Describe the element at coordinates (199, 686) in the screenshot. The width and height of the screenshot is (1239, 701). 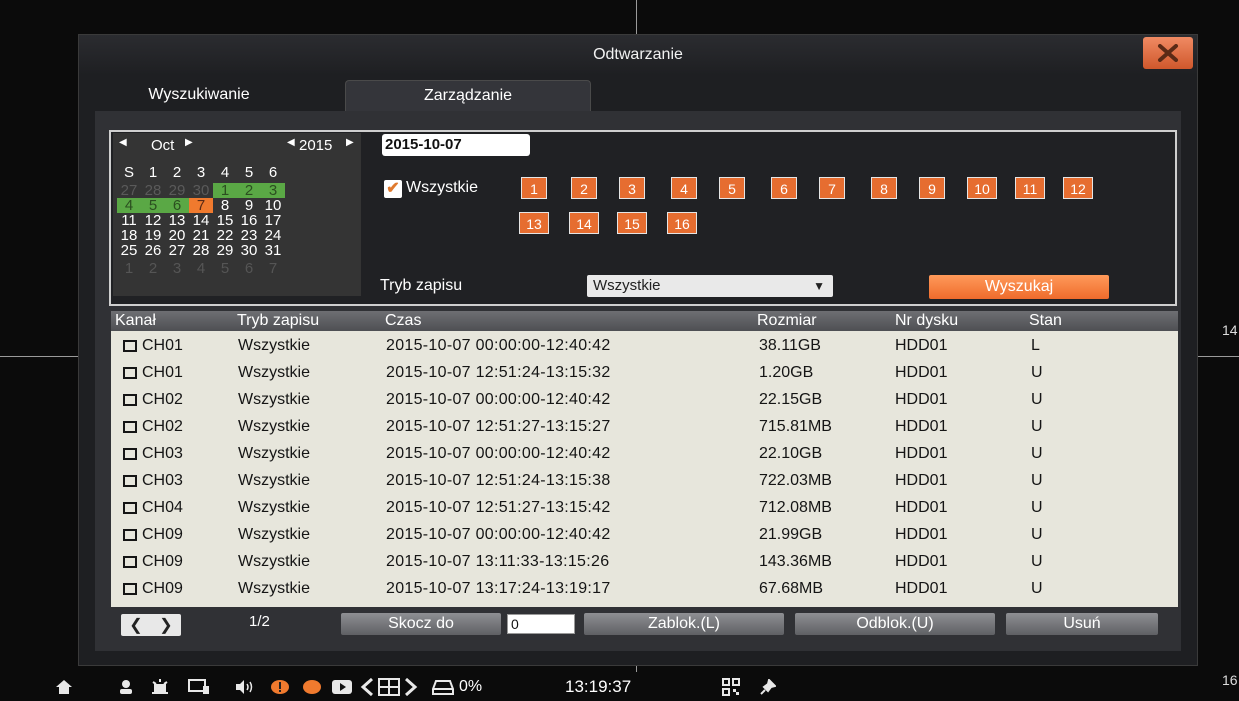
I see `monitor-icon` at that location.